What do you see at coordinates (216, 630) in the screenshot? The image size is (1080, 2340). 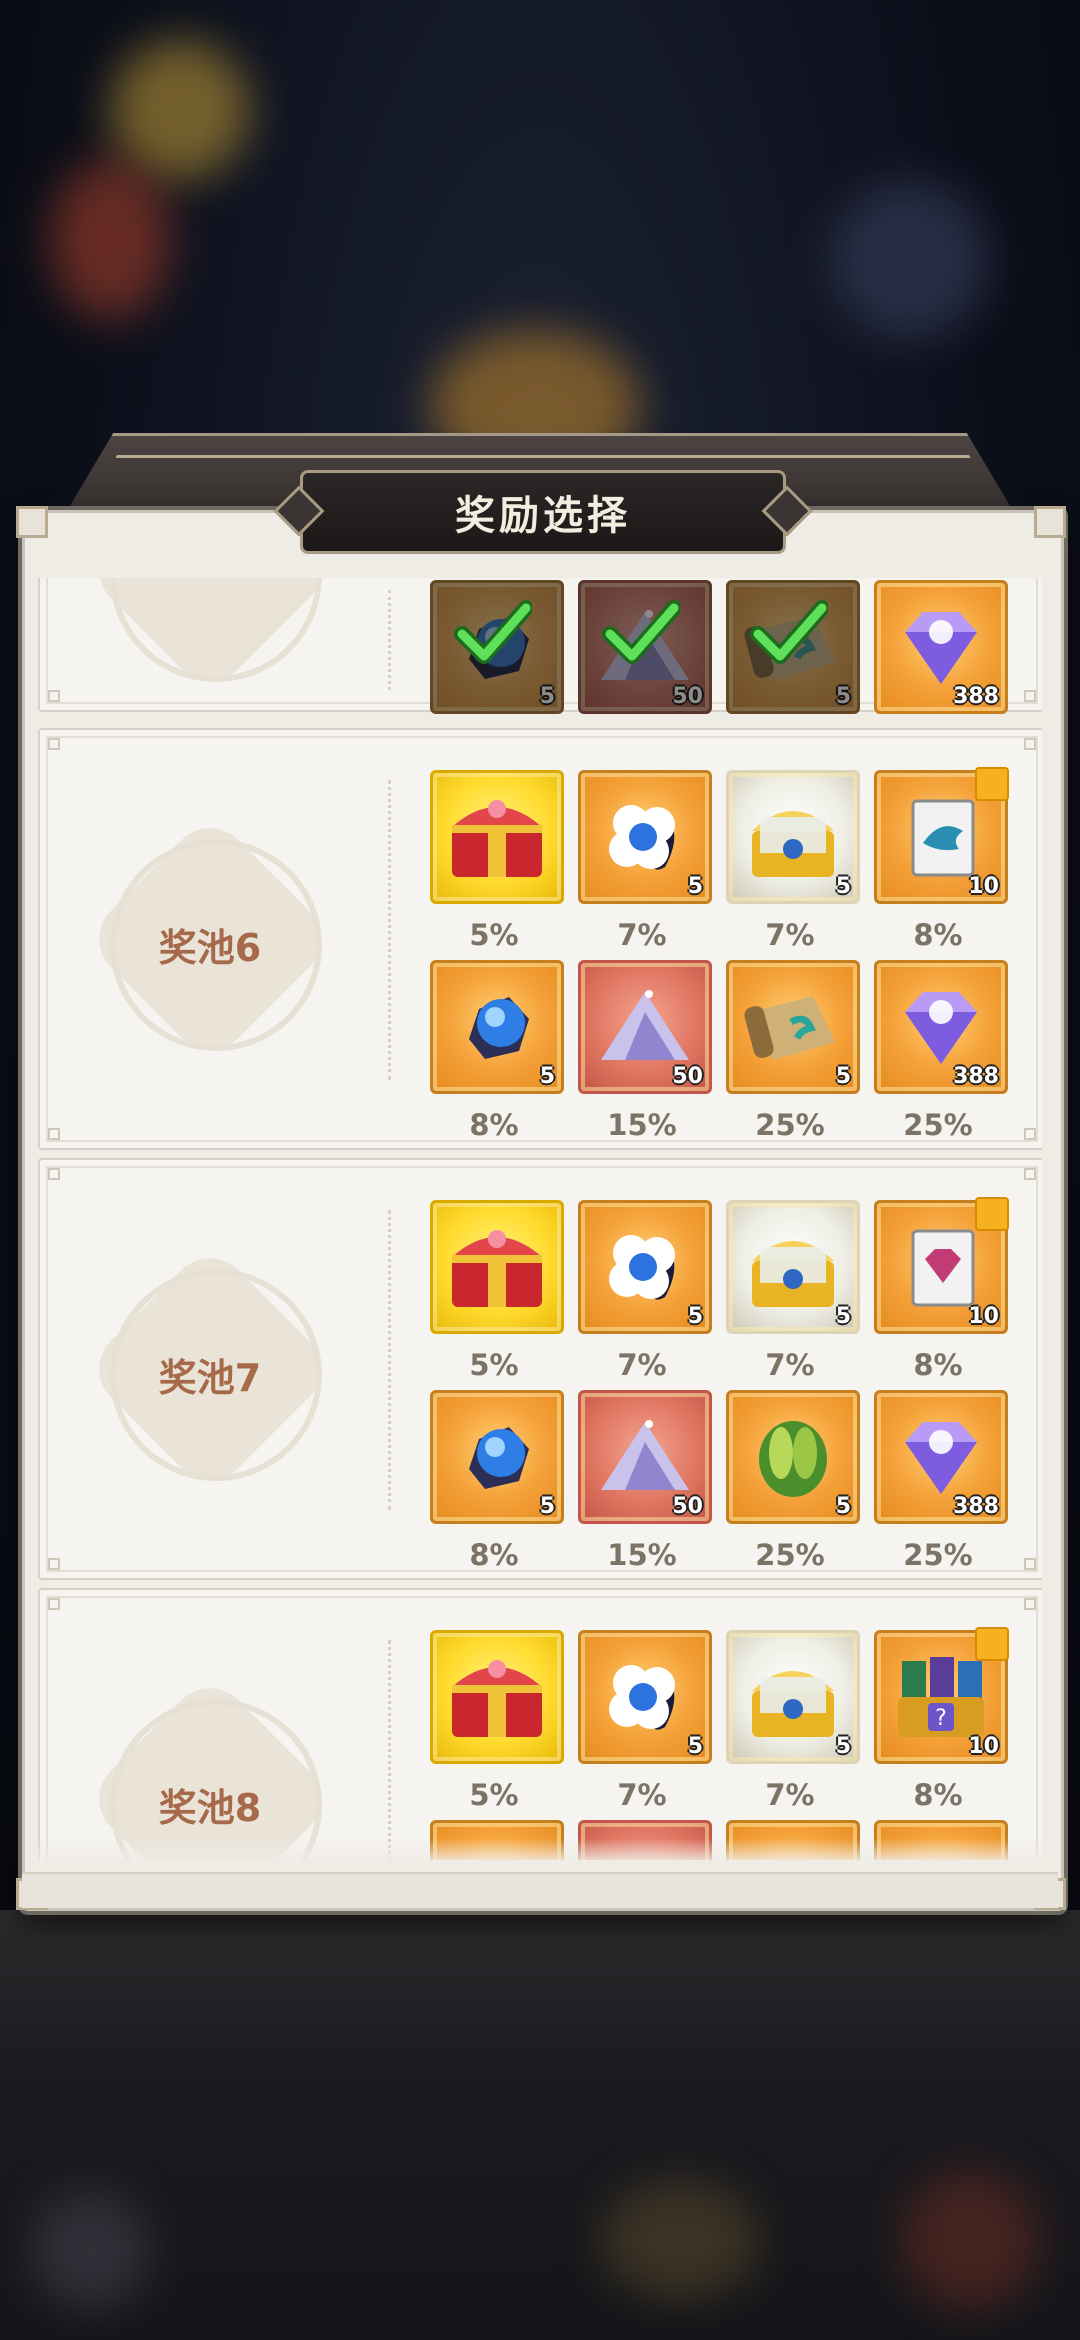 I see `badge-ring` at bounding box center [216, 630].